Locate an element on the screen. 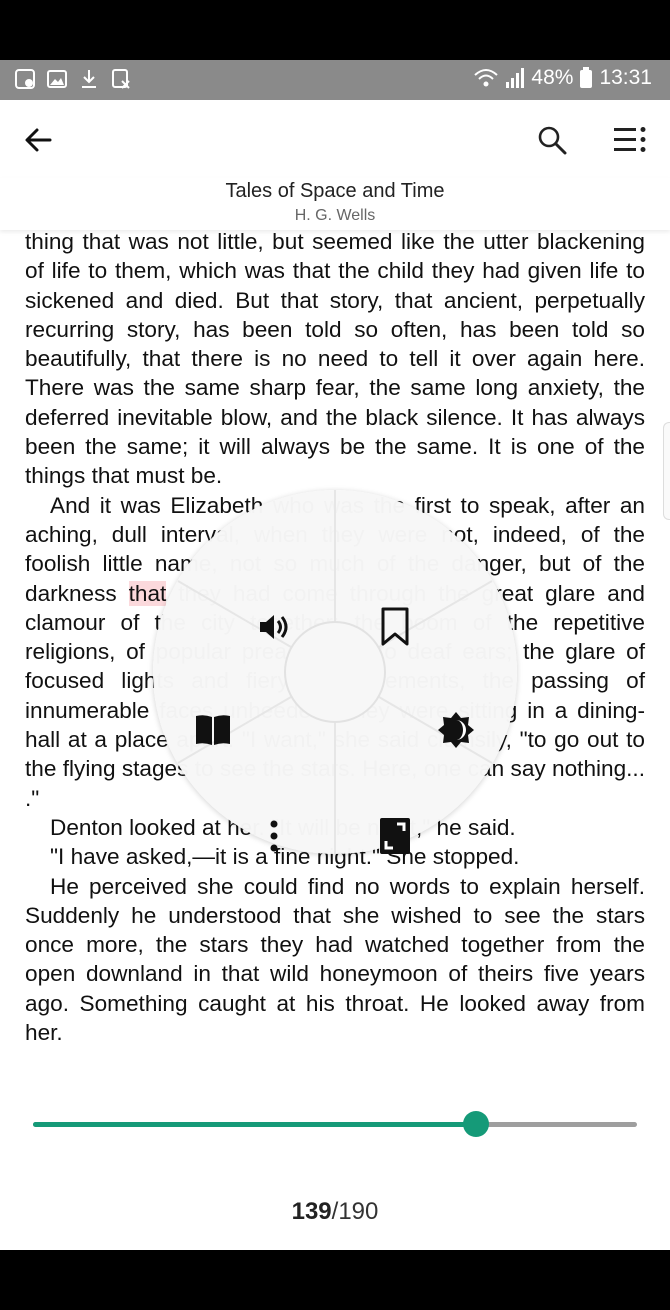 The width and height of the screenshot is (670, 1310). battery-percent: 48% is located at coordinates (552, 77).